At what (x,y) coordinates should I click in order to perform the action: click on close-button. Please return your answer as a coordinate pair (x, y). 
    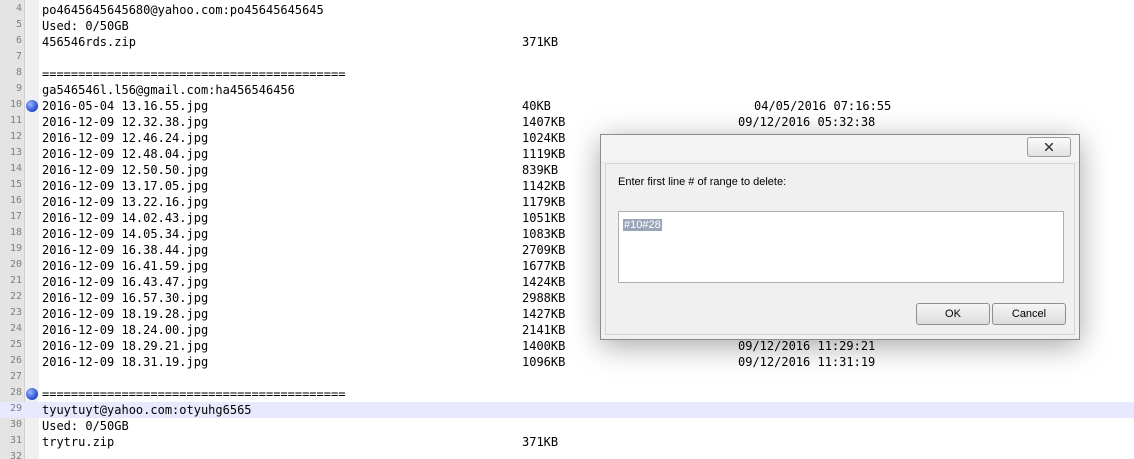
    Looking at the image, I should click on (1049, 147).